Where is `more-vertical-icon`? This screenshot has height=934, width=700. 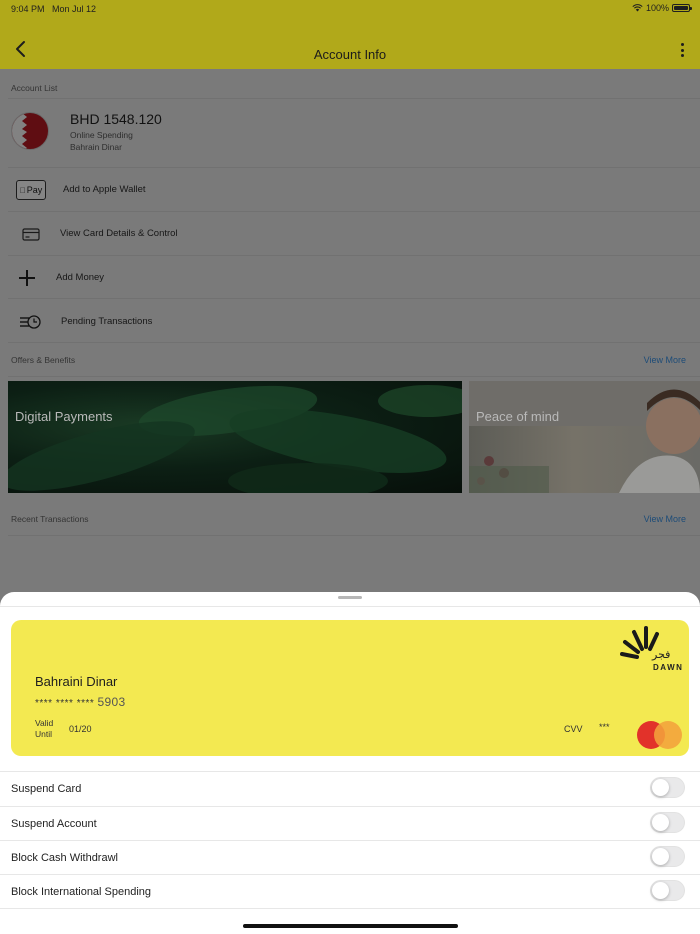
more-vertical-icon is located at coordinates (682, 51).